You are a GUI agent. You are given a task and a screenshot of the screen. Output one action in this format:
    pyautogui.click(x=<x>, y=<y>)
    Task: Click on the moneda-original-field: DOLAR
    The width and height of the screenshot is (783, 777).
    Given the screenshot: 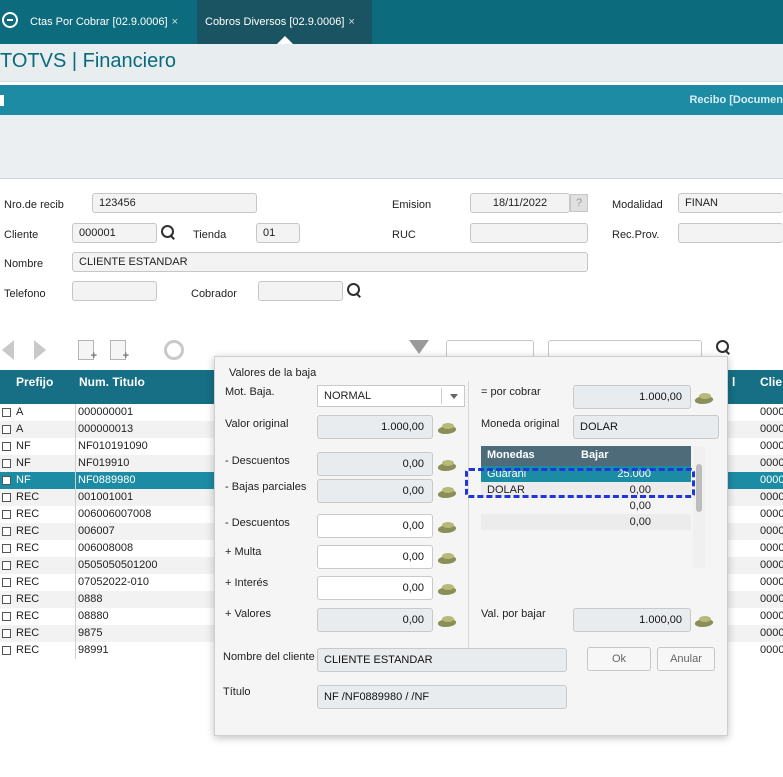 What is the action you would take?
    pyautogui.click(x=646, y=427)
    